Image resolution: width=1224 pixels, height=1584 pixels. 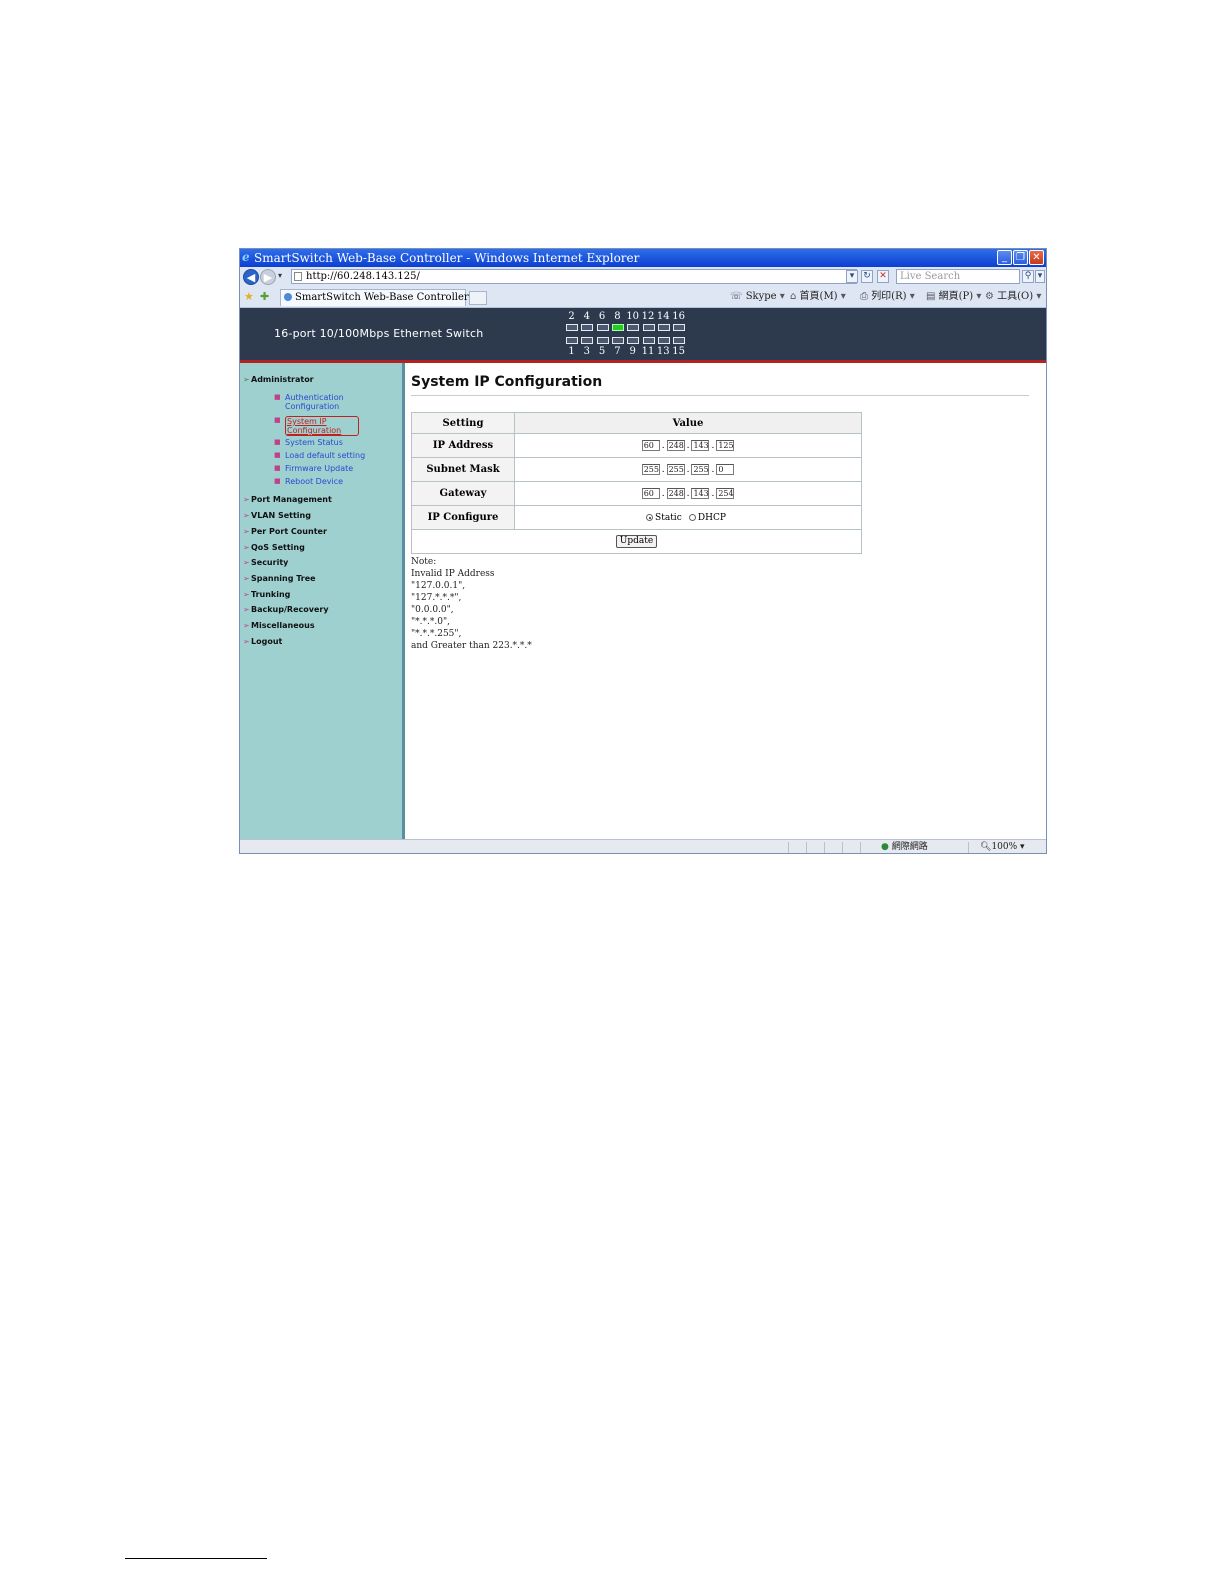 I want to click on switch-title: 16-port 10/100Mbps Ethernet Switch, so click(x=379, y=333).